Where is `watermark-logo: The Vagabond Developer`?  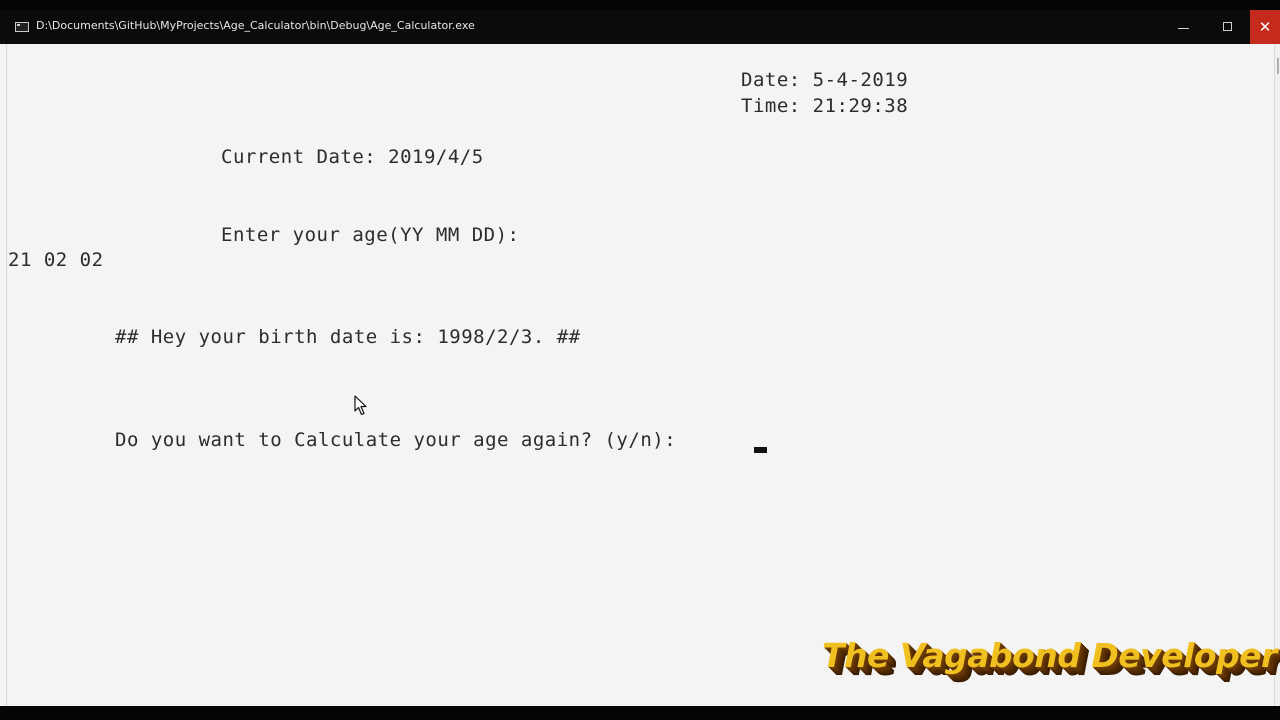
watermark-logo: The Vagabond Developer is located at coordinates (1049, 655).